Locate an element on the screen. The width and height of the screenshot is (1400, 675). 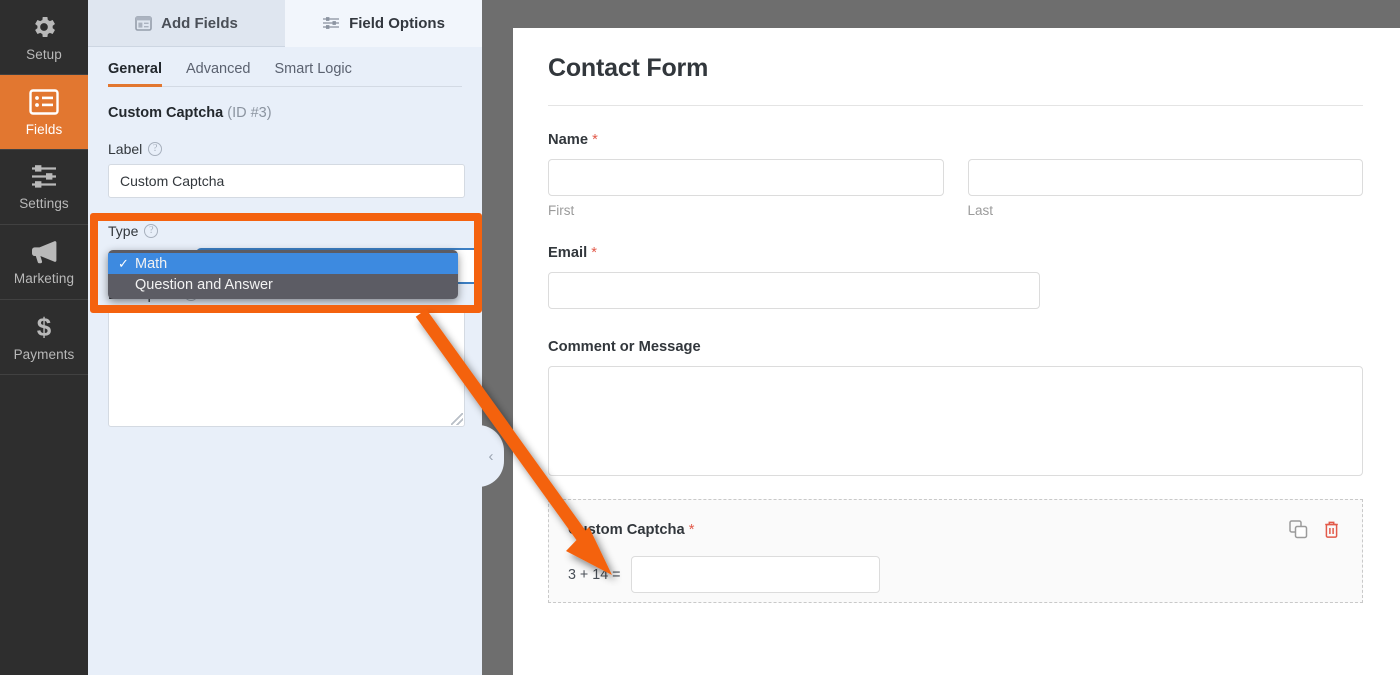
duplicate-icon is located at coordinates (1298, 529).